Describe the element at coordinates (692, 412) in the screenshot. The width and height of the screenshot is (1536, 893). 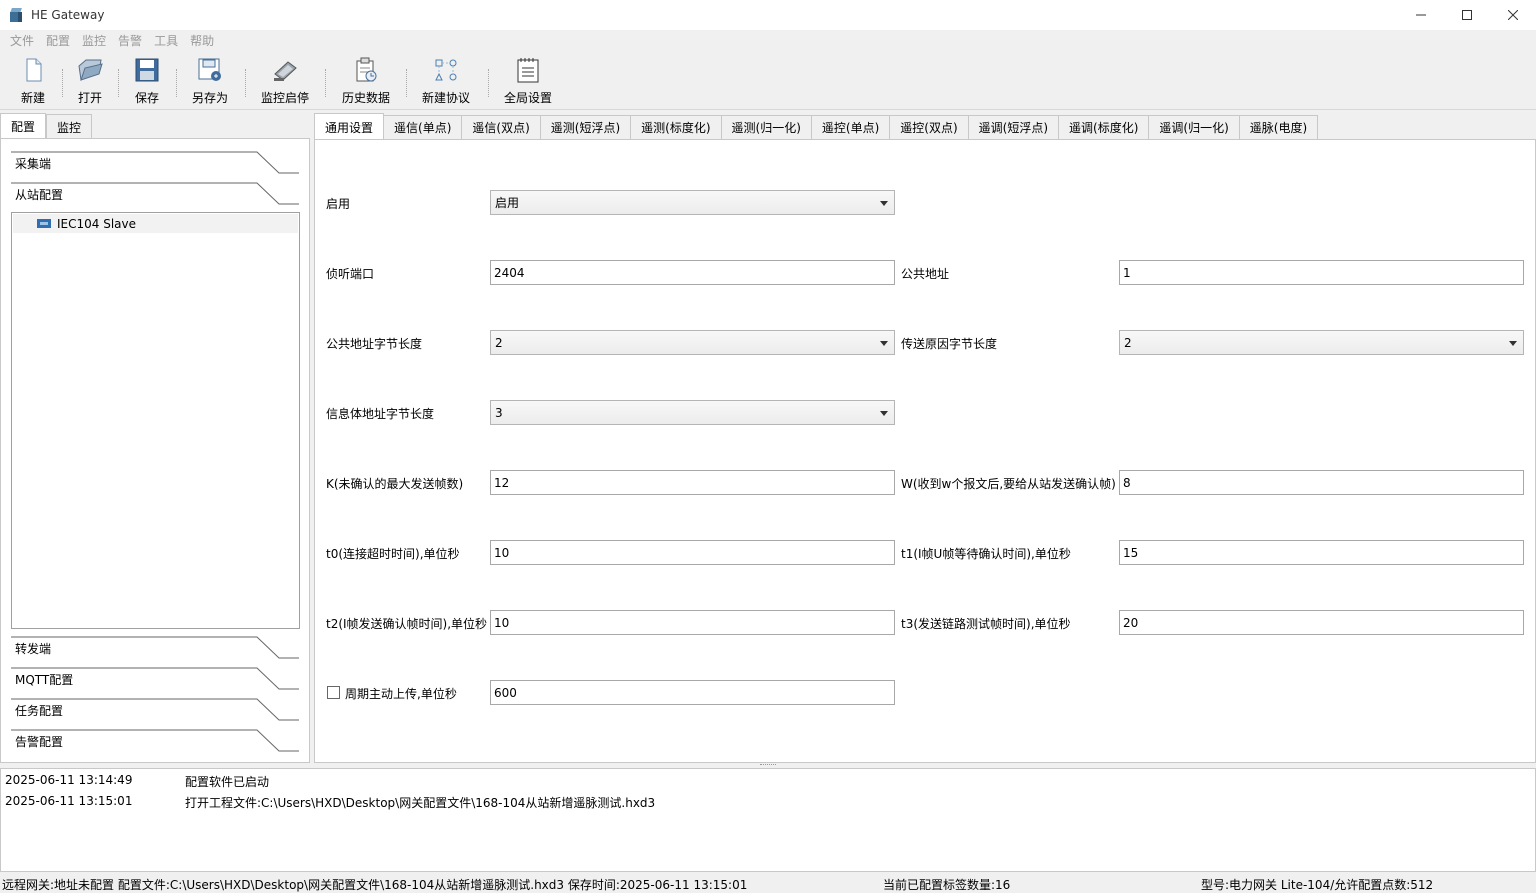
I see `ioa-len-select: 3` at that location.